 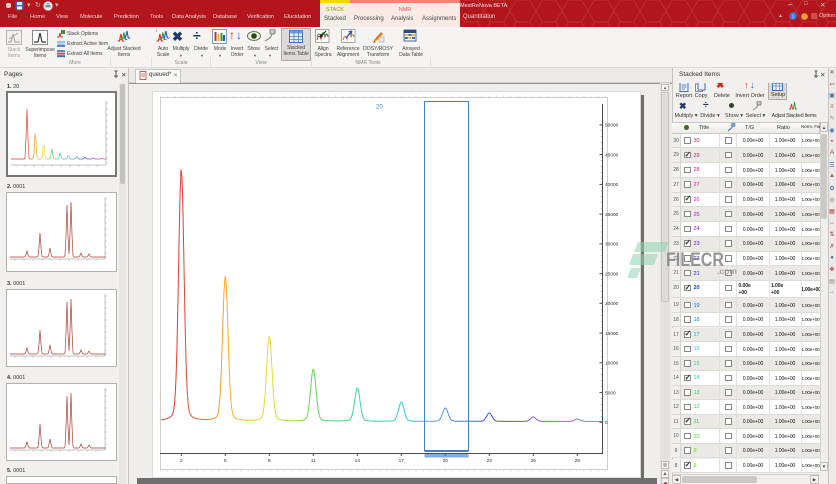 What do you see at coordinates (269, 461) in the screenshot?
I see `svg-text: 8` at bounding box center [269, 461].